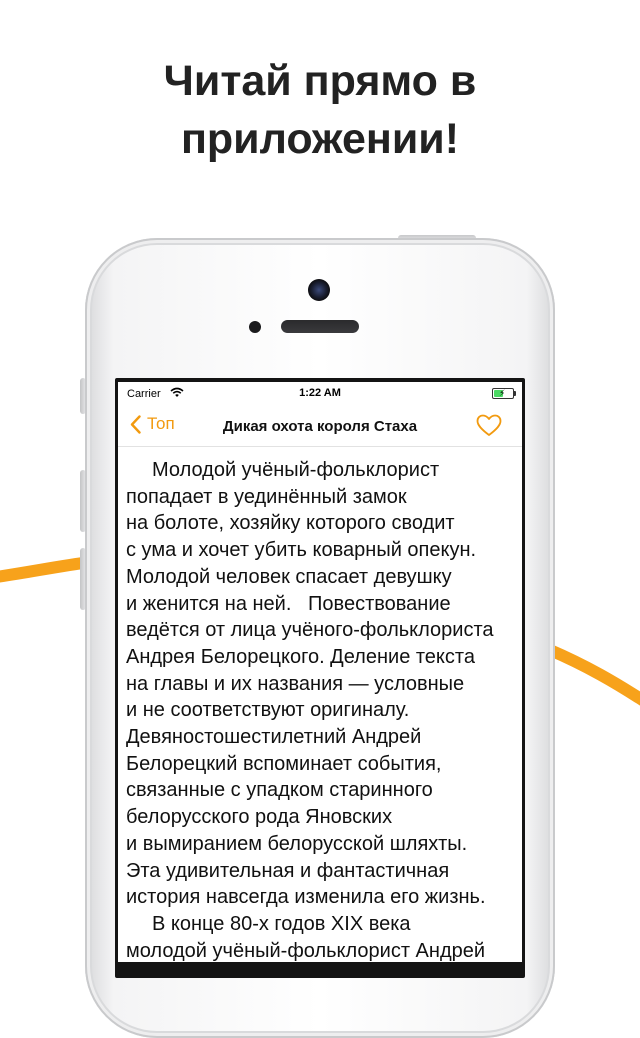 This screenshot has width=640, height=1038. What do you see at coordinates (297, 843) in the screenshot?
I see `text-line: и вымиранием белорусской шляхты.` at bounding box center [297, 843].